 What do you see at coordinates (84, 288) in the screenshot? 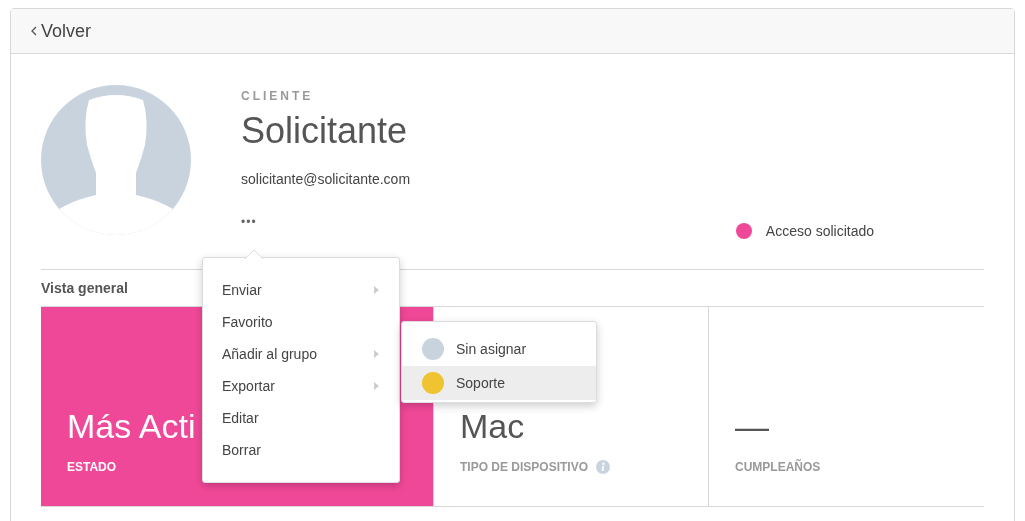
I see `section-title: Vista general` at bounding box center [84, 288].